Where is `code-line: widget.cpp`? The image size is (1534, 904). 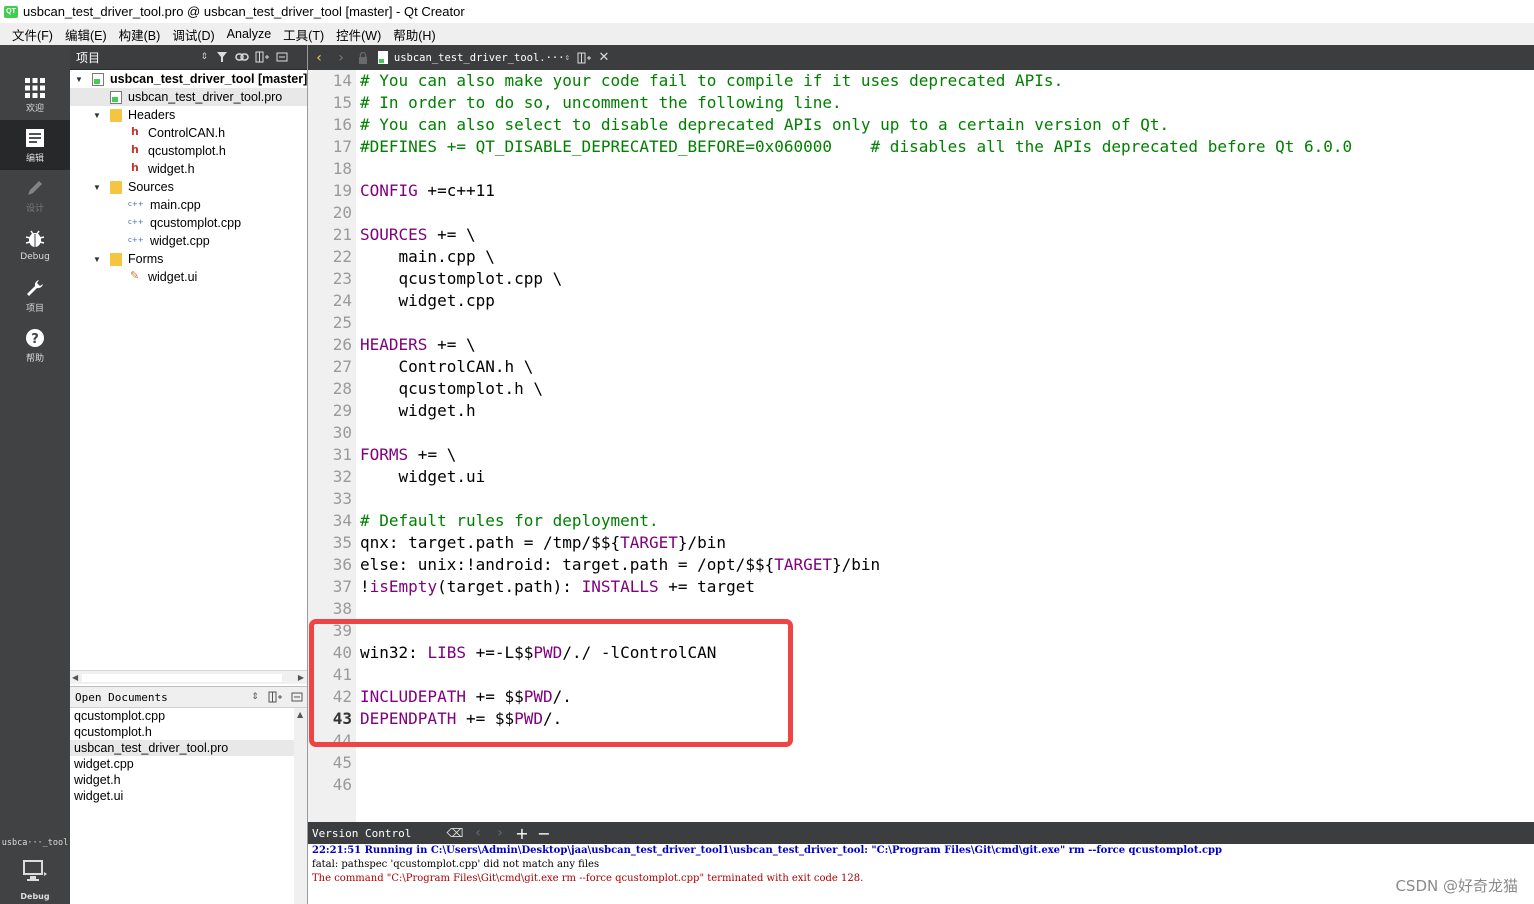
code-line: widget.cpp is located at coordinates (427, 301).